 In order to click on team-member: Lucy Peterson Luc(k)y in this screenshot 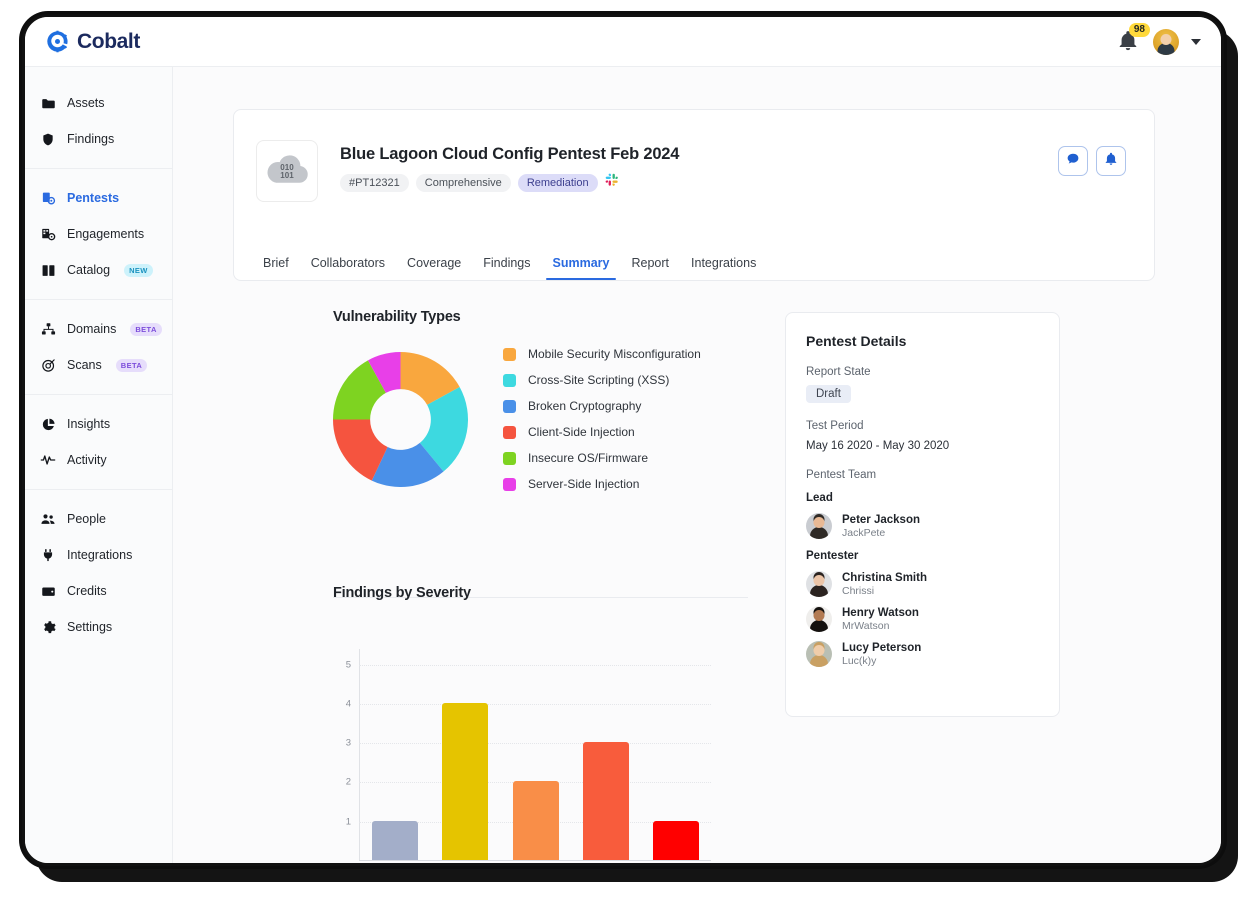, I will do `click(922, 654)`.